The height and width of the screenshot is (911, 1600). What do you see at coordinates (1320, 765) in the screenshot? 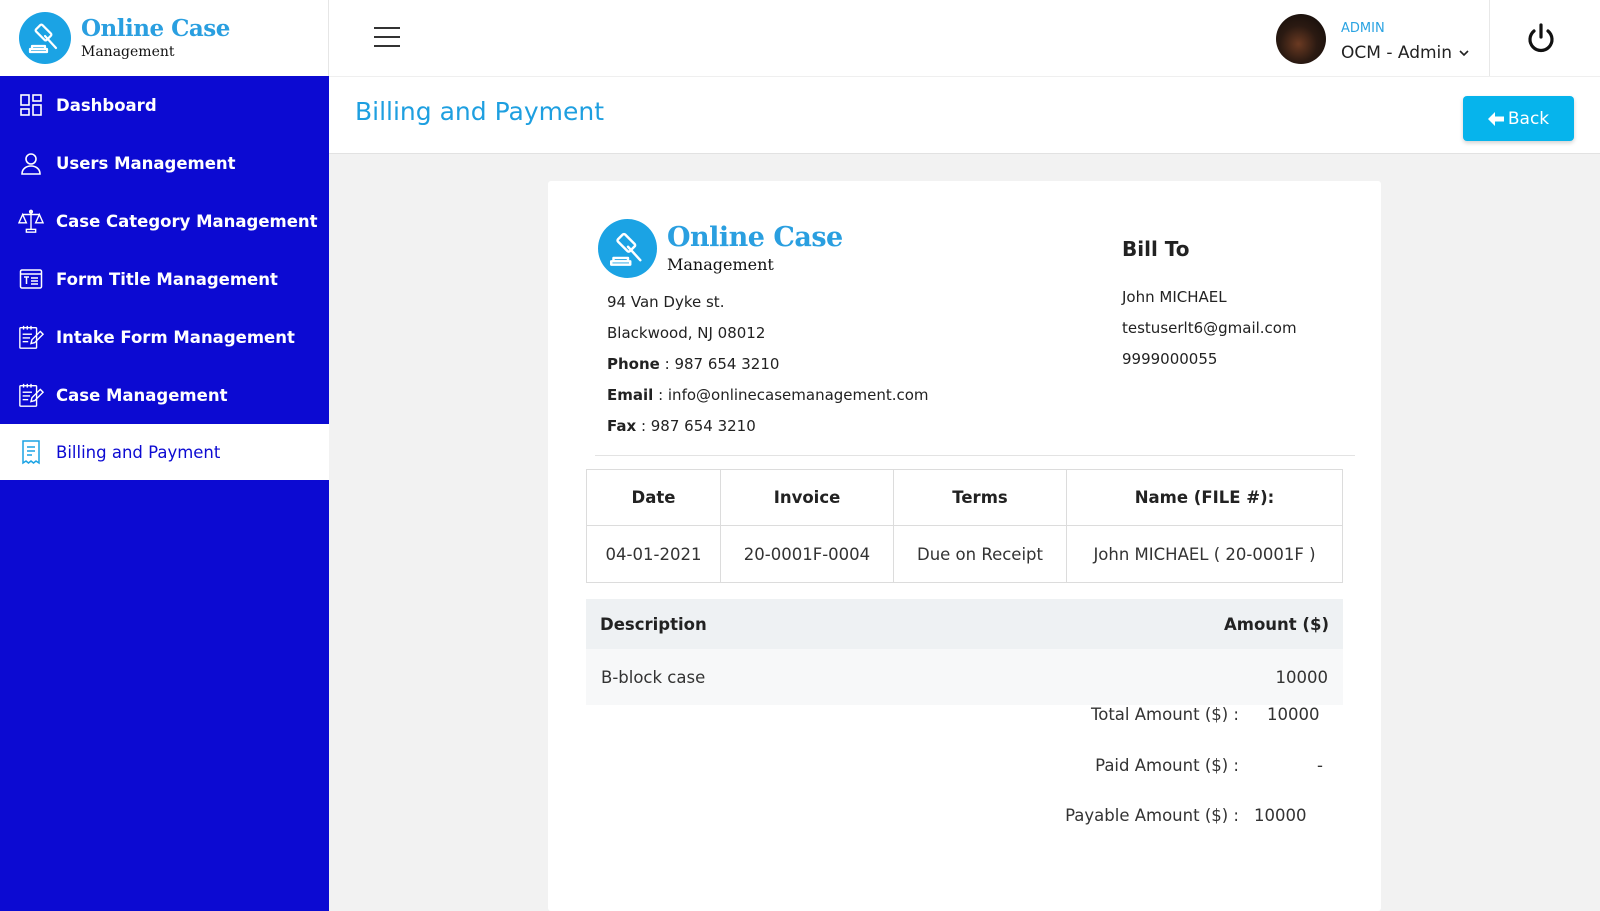
I see `paid-amount-value: -` at bounding box center [1320, 765].